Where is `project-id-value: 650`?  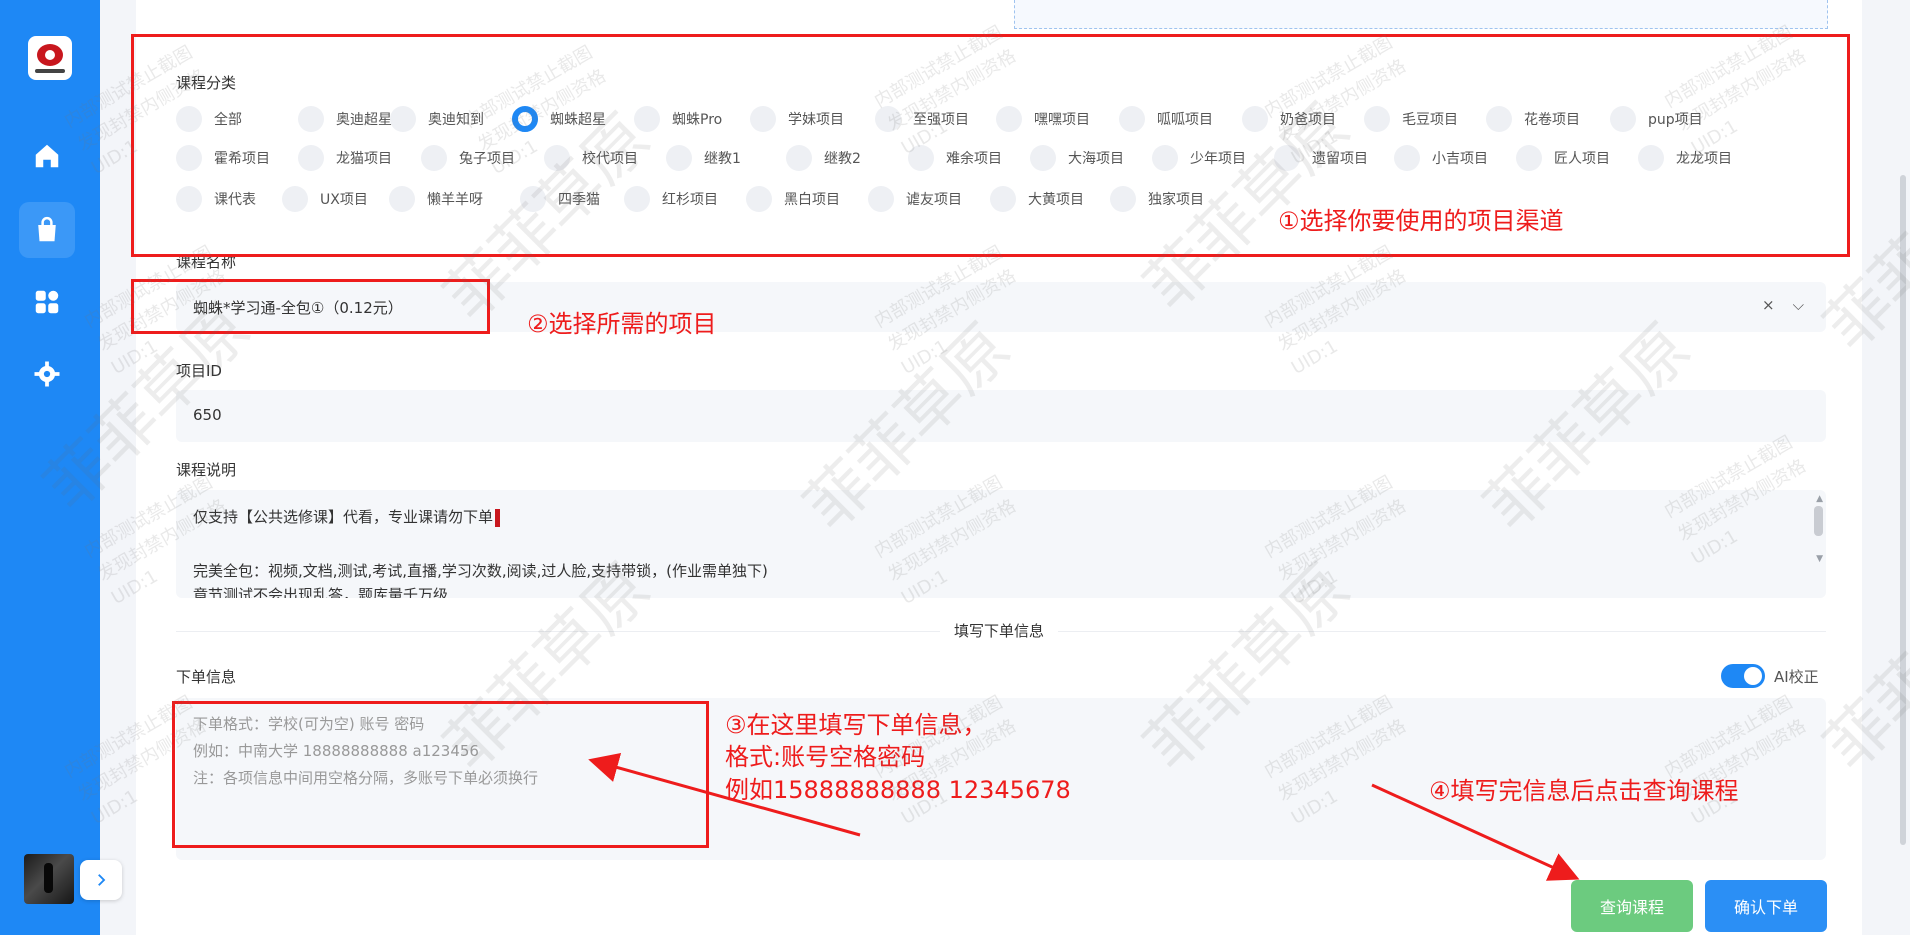 project-id-value: 650 is located at coordinates (207, 415).